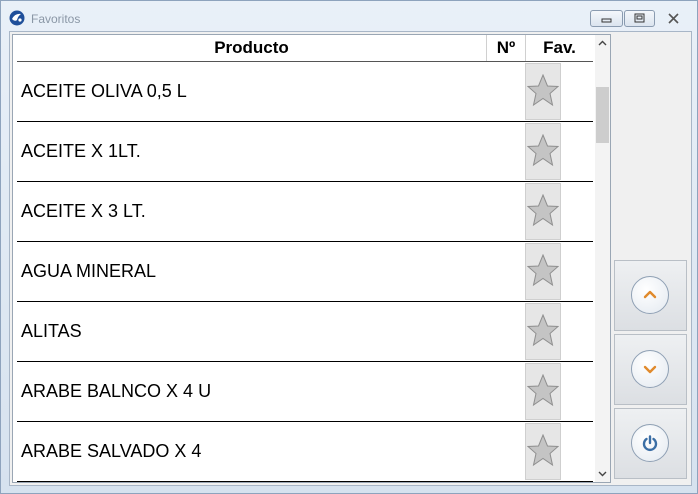  I want to click on table-row: ACEITE X 1LT., so click(305, 152).